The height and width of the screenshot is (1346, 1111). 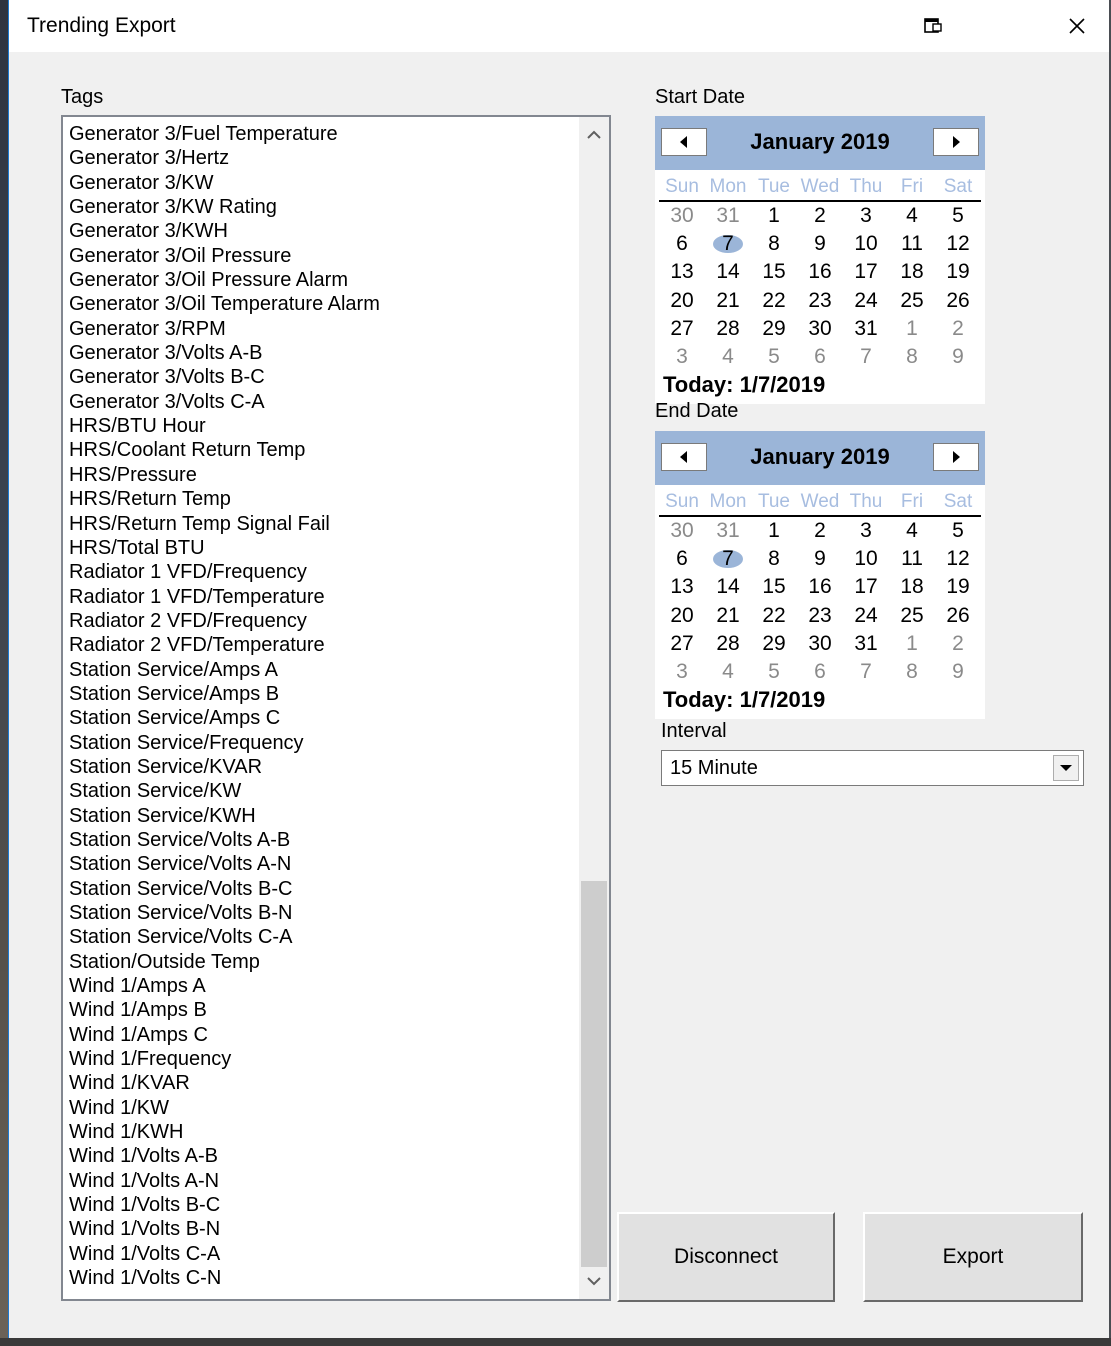 What do you see at coordinates (912, 559) in the screenshot?
I see `calendar-day: 11` at bounding box center [912, 559].